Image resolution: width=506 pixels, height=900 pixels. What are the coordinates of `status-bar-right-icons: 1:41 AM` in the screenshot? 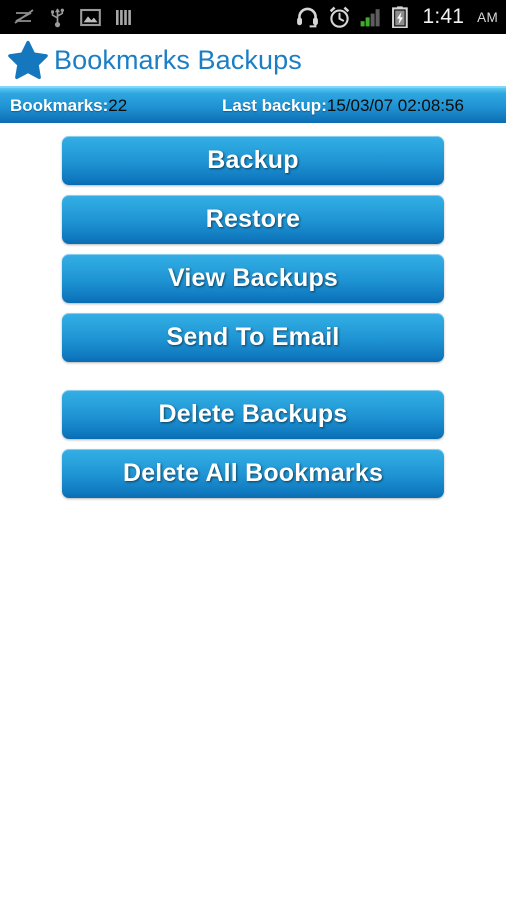 It's located at (397, 17).